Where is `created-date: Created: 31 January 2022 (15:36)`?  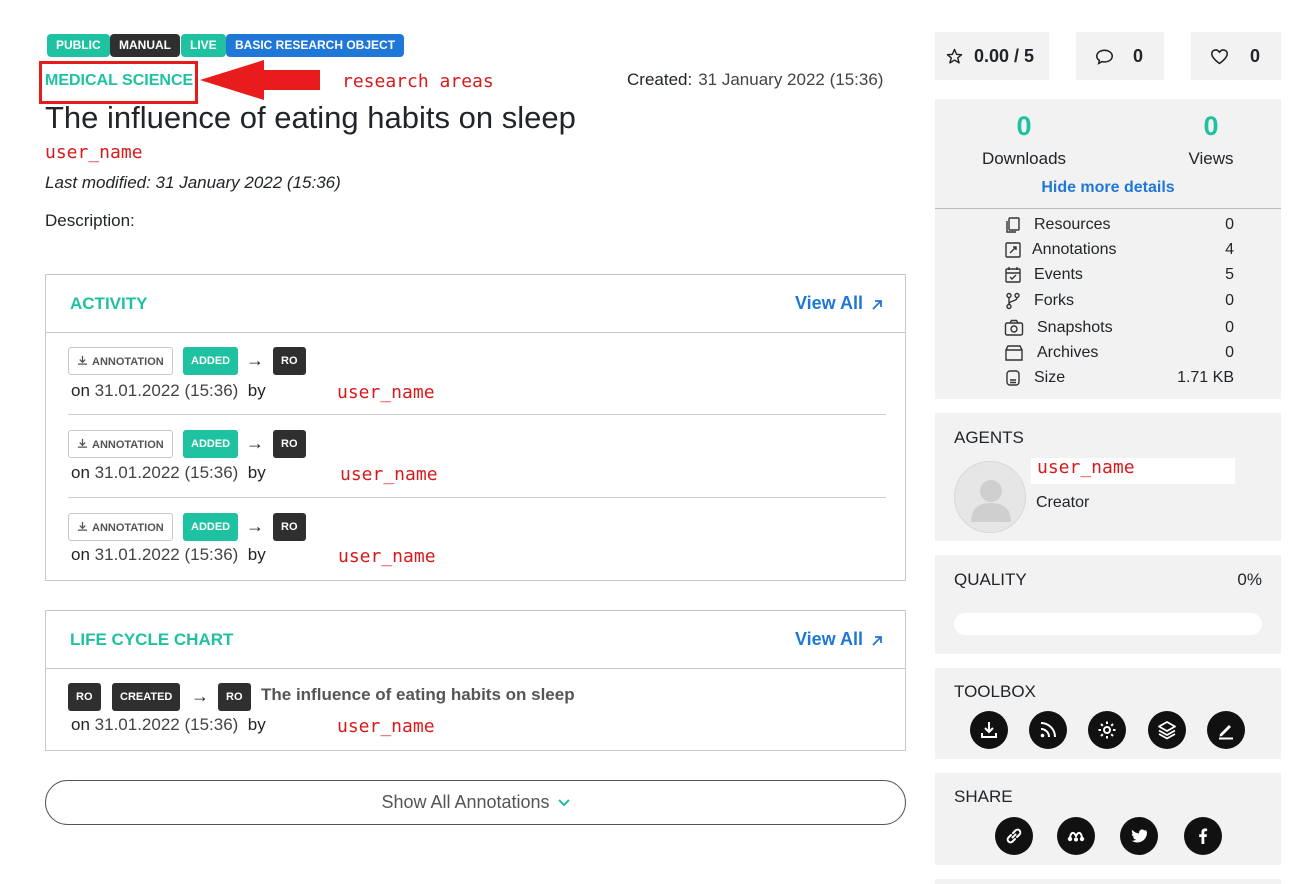
created-date: Created: 31 January 2022 (15:36) is located at coordinates (755, 80).